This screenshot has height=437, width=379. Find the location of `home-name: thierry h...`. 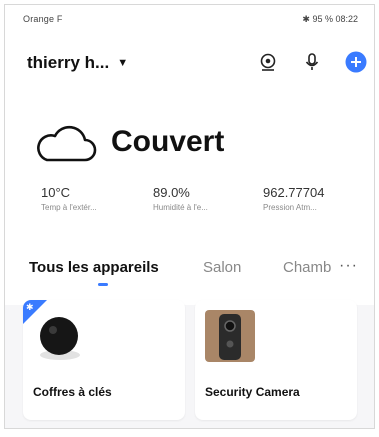

home-name: thierry h... is located at coordinates (68, 62).